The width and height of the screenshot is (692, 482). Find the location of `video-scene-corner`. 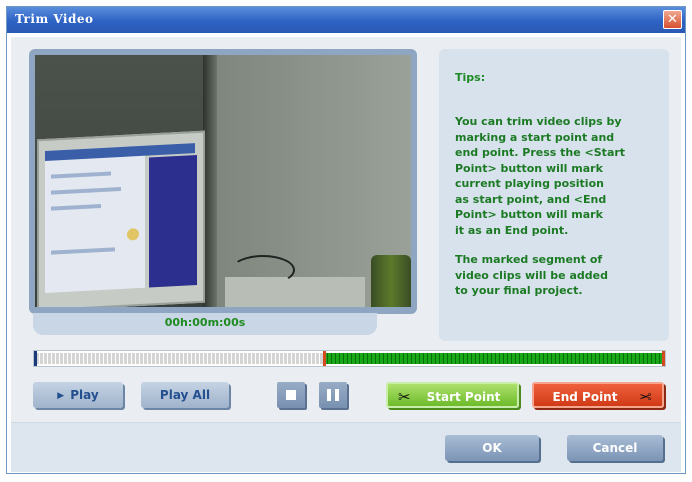

video-scene-corner is located at coordinates (210, 181).